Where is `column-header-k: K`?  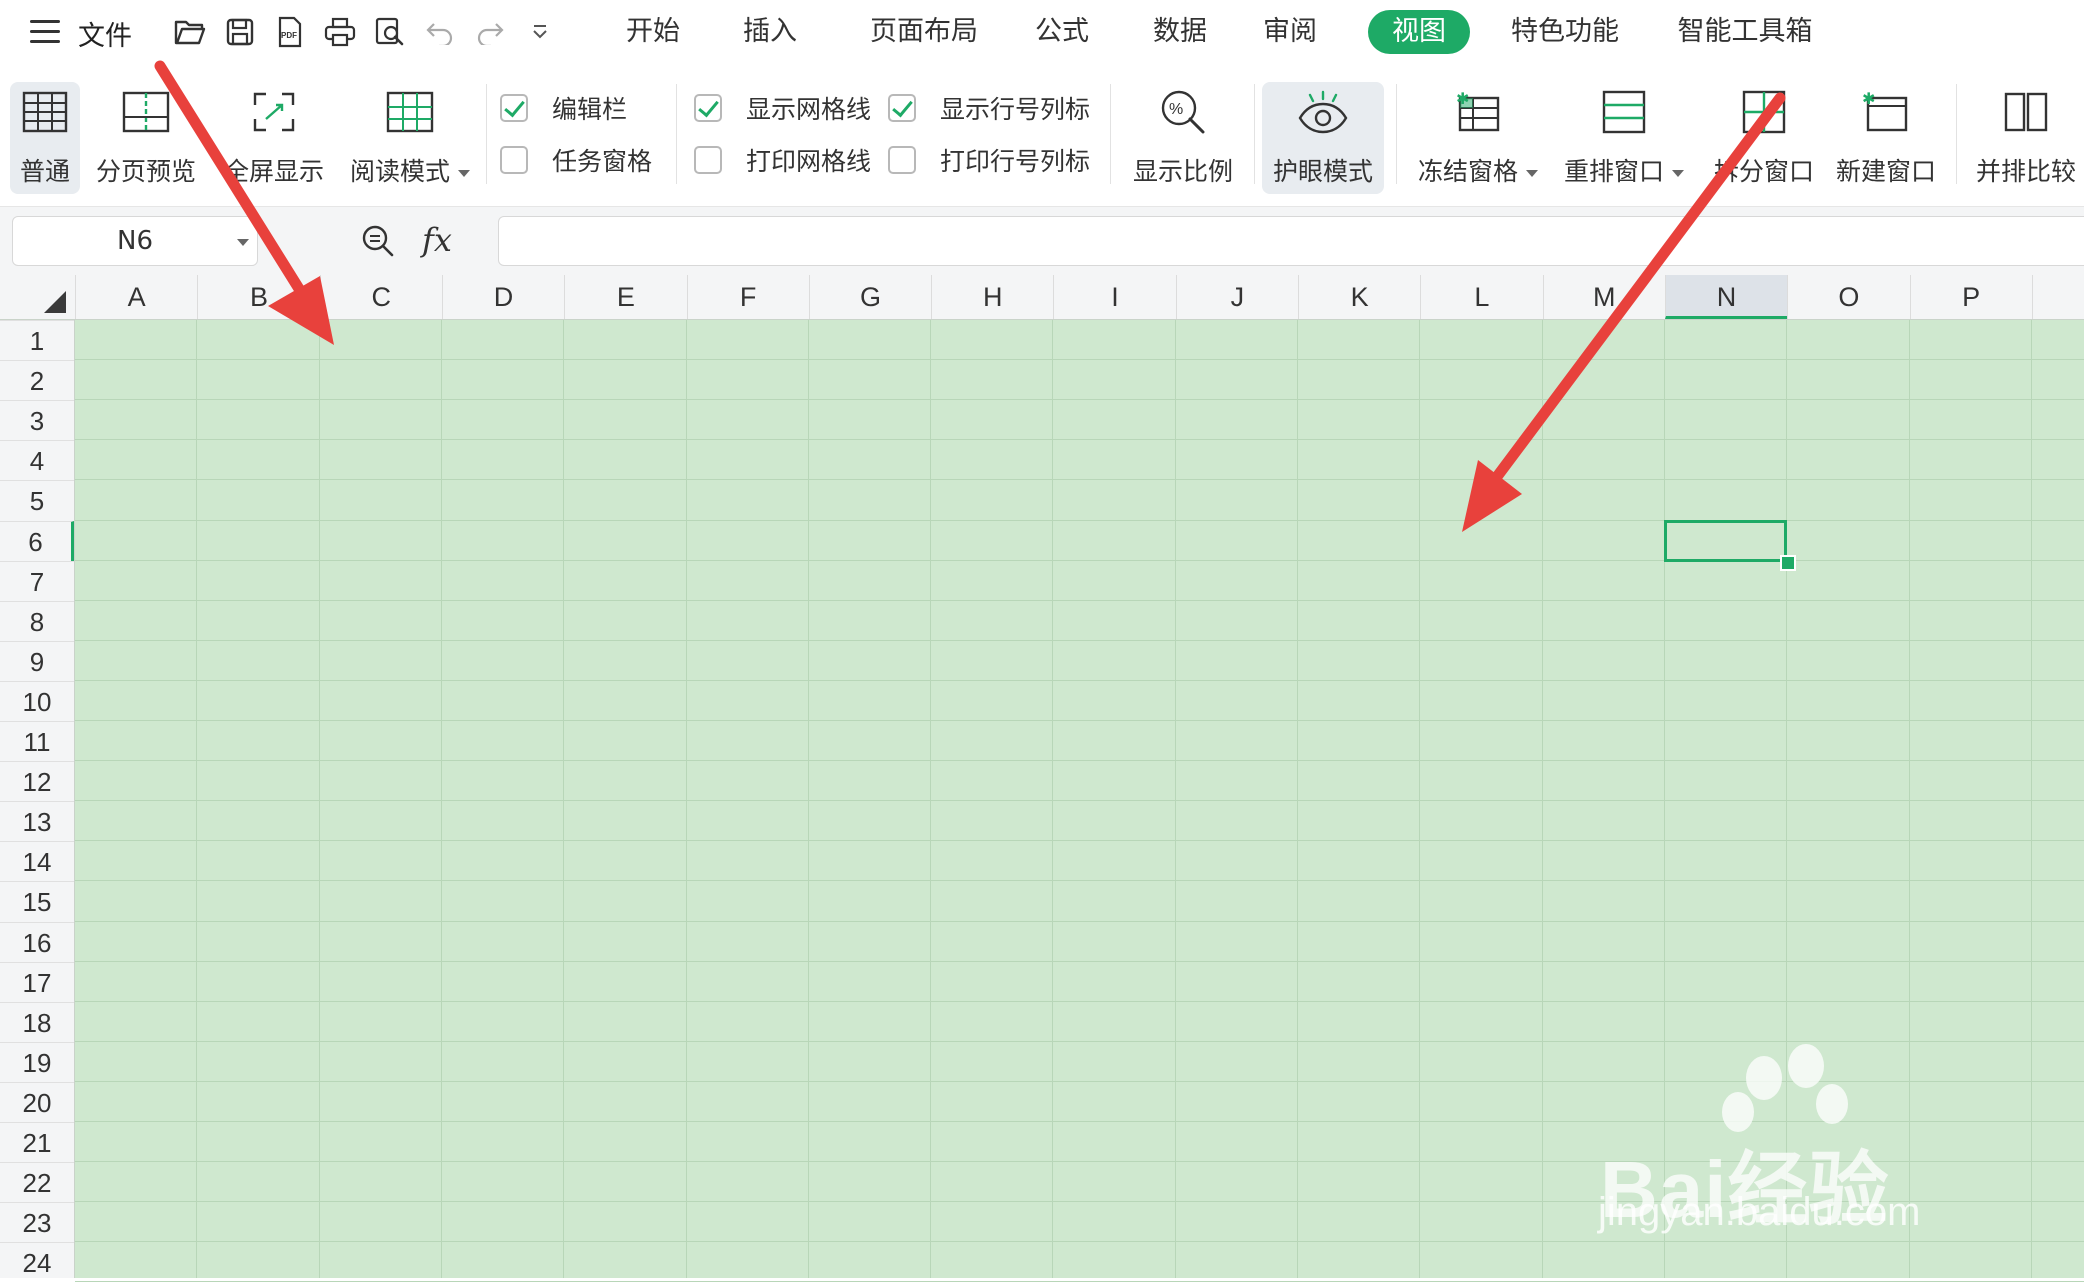
column-header-k: K is located at coordinates (1359, 297).